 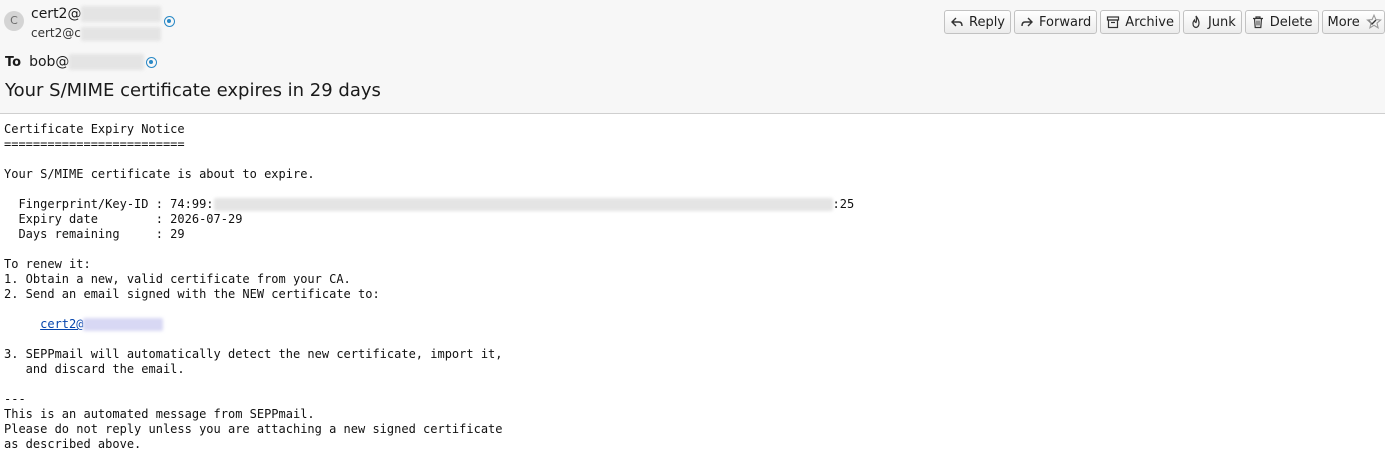 I want to click on delete-button: Delete, so click(x=1281, y=22).